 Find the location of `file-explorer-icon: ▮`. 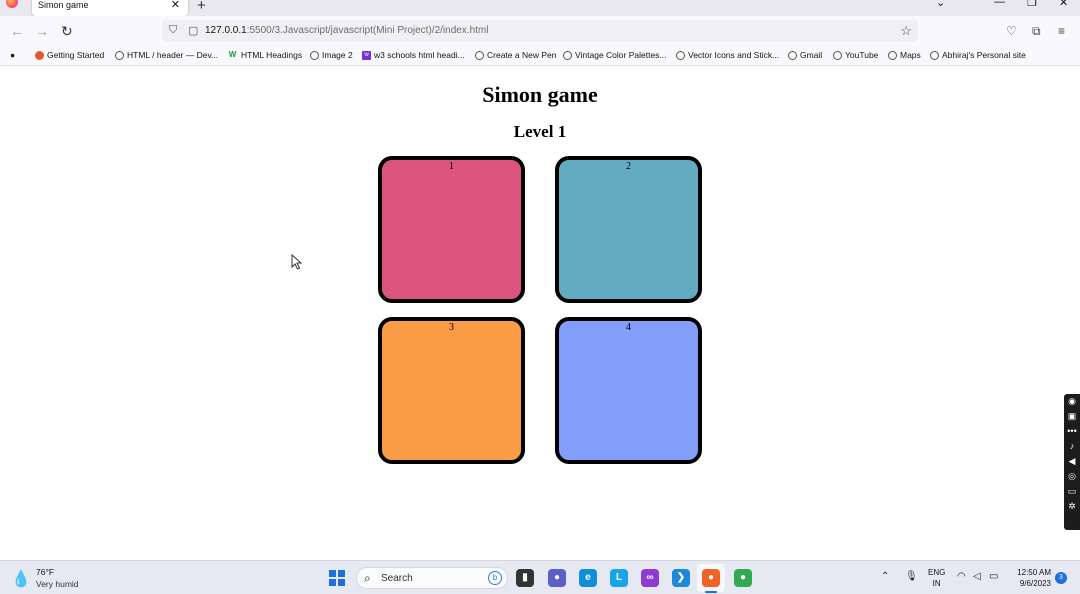

file-explorer-icon: ▮ is located at coordinates (525, 578).